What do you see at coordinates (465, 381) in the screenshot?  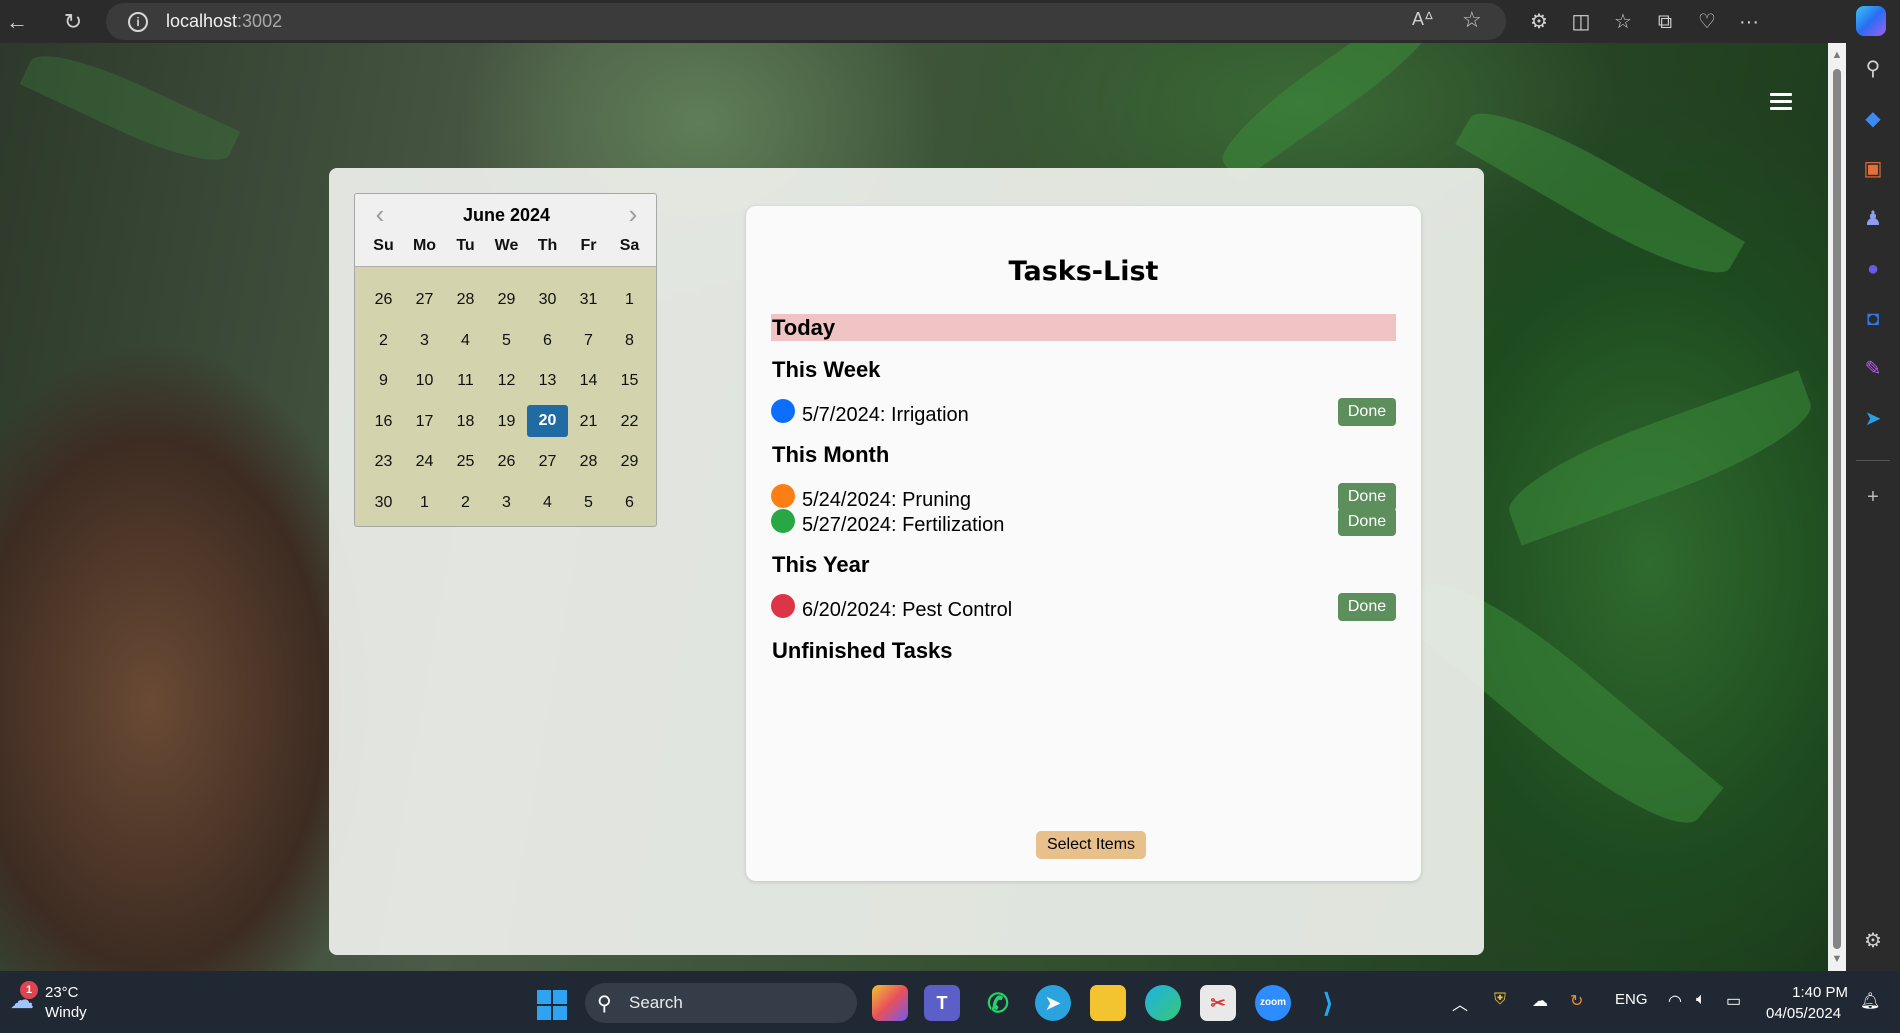 I see `calendar-day: 11` at bounding box center [465, 381].